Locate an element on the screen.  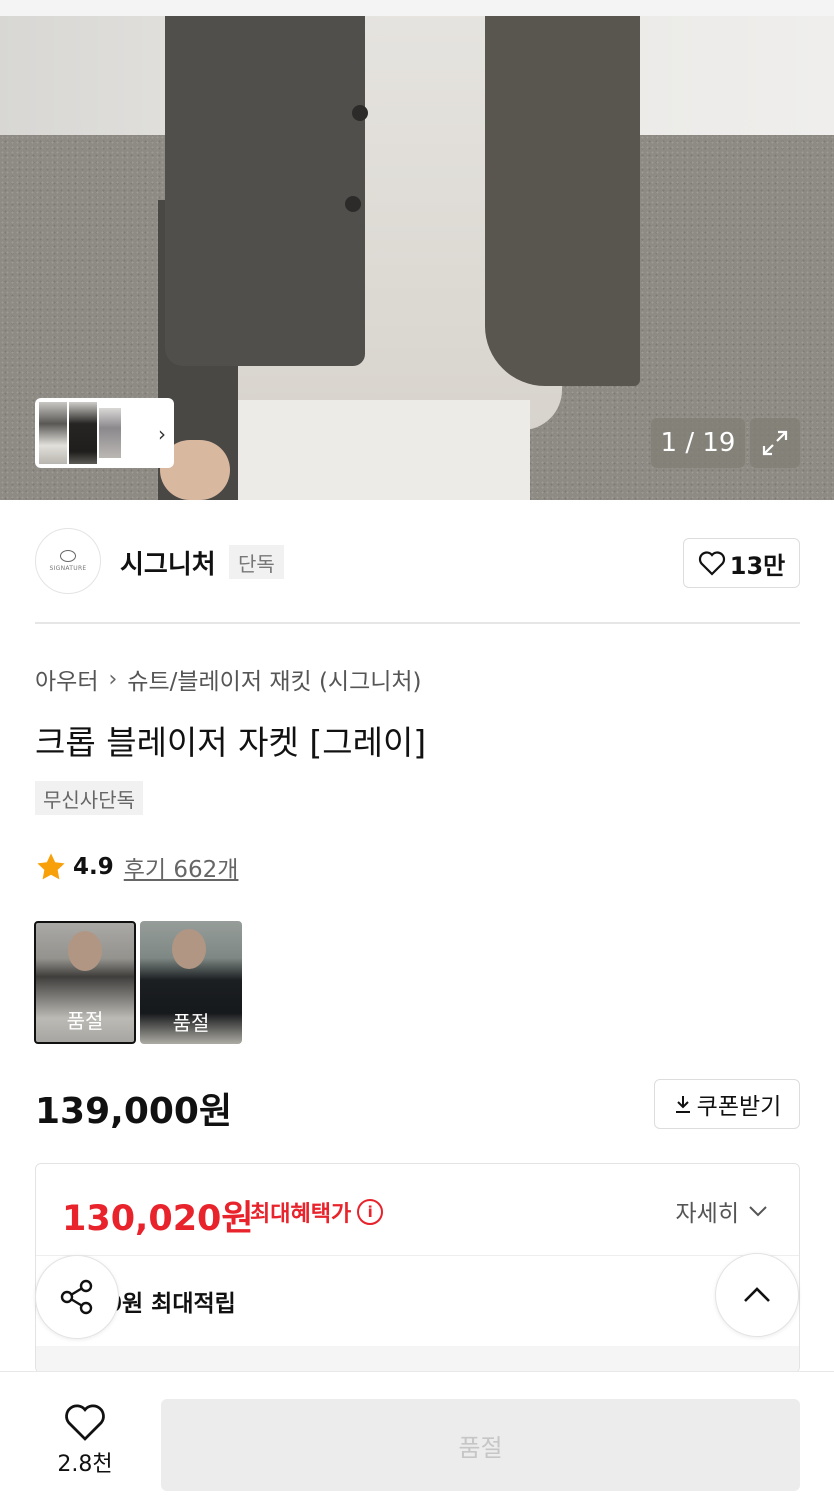
rating-score: 4.9 is located at coordinates (93, 867).